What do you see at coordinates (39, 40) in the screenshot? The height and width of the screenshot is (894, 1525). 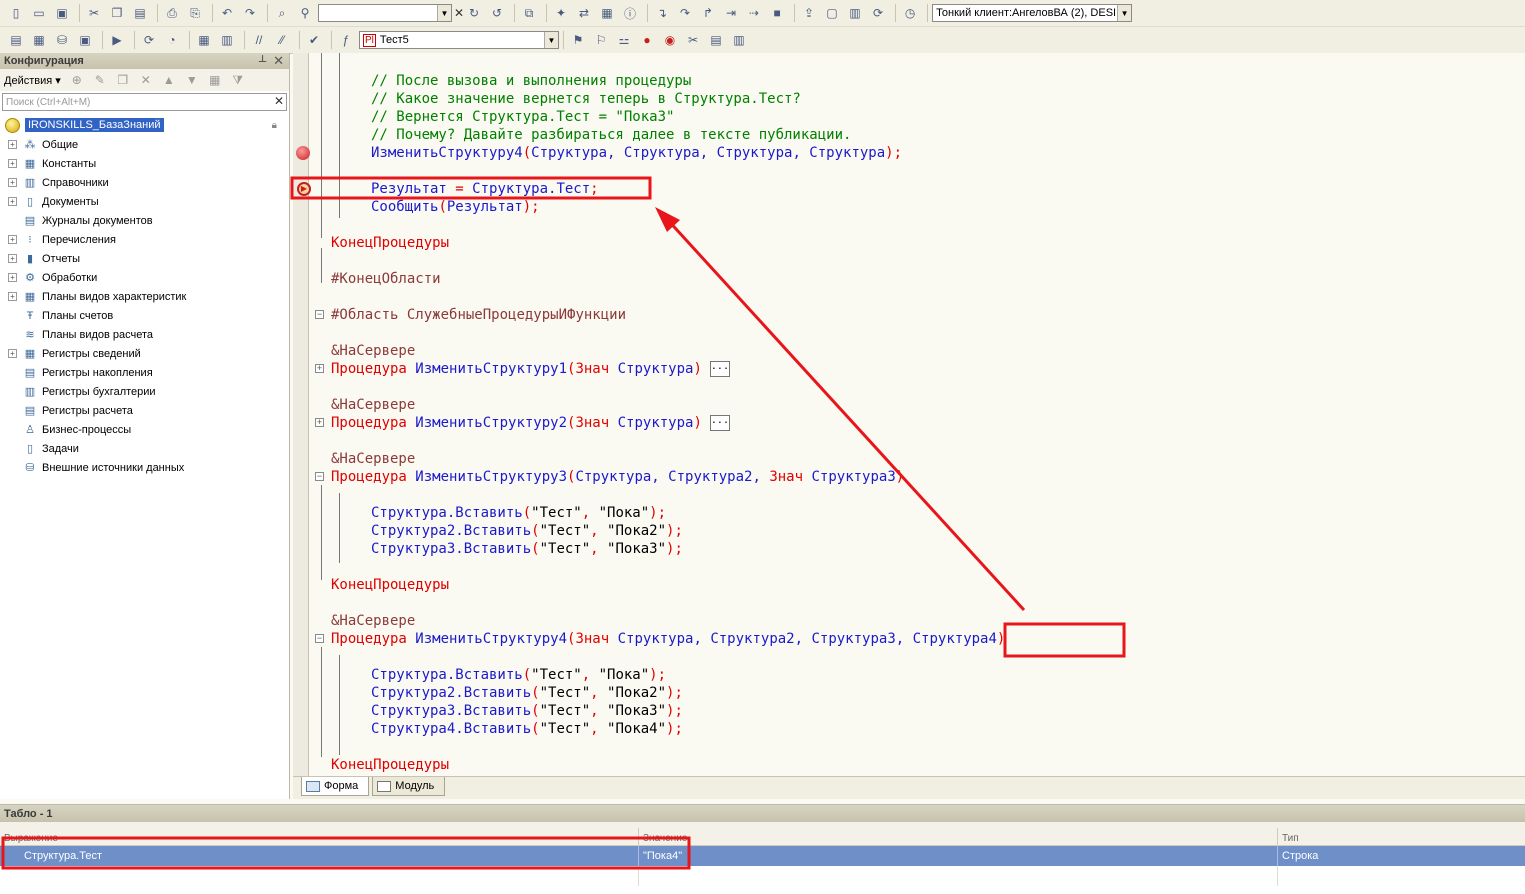 I see `object-tree-icon: ▦` at bounding box center [39, 40].